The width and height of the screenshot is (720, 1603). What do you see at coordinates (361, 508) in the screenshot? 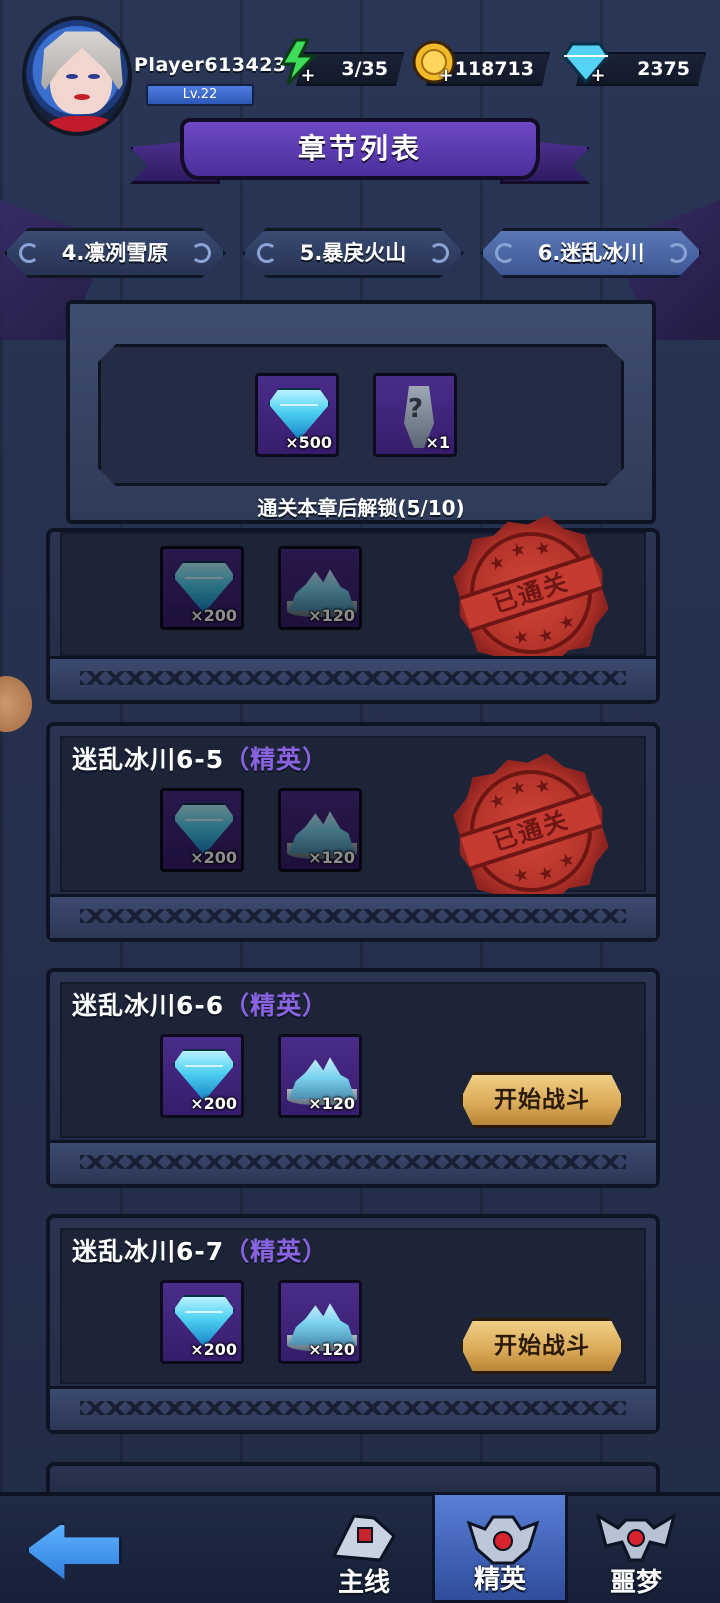
I see `unlock-condition: 通关本章后解锁(5/10)` at bounding box center [361, 508].